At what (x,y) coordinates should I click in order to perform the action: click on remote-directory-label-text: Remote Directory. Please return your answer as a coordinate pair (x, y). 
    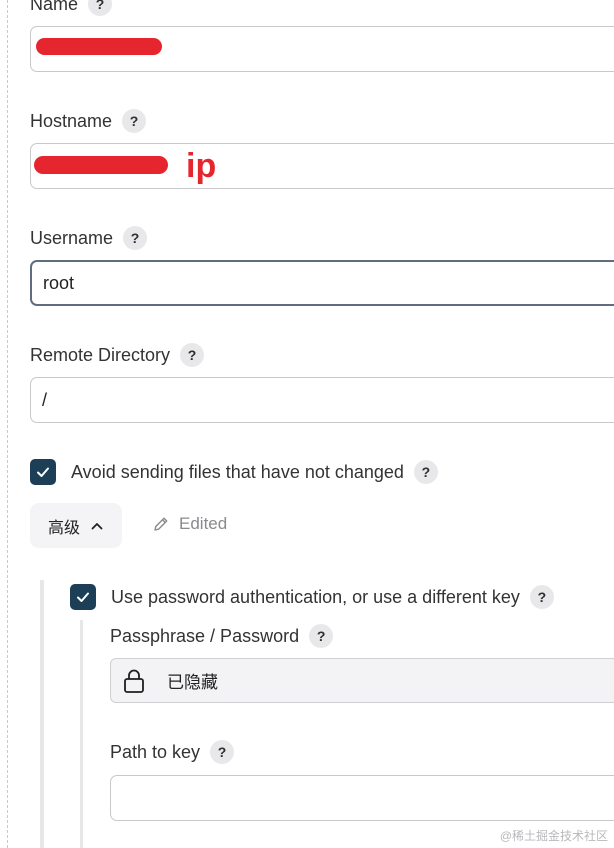
    Looking at the image, I should click on (100, 355).